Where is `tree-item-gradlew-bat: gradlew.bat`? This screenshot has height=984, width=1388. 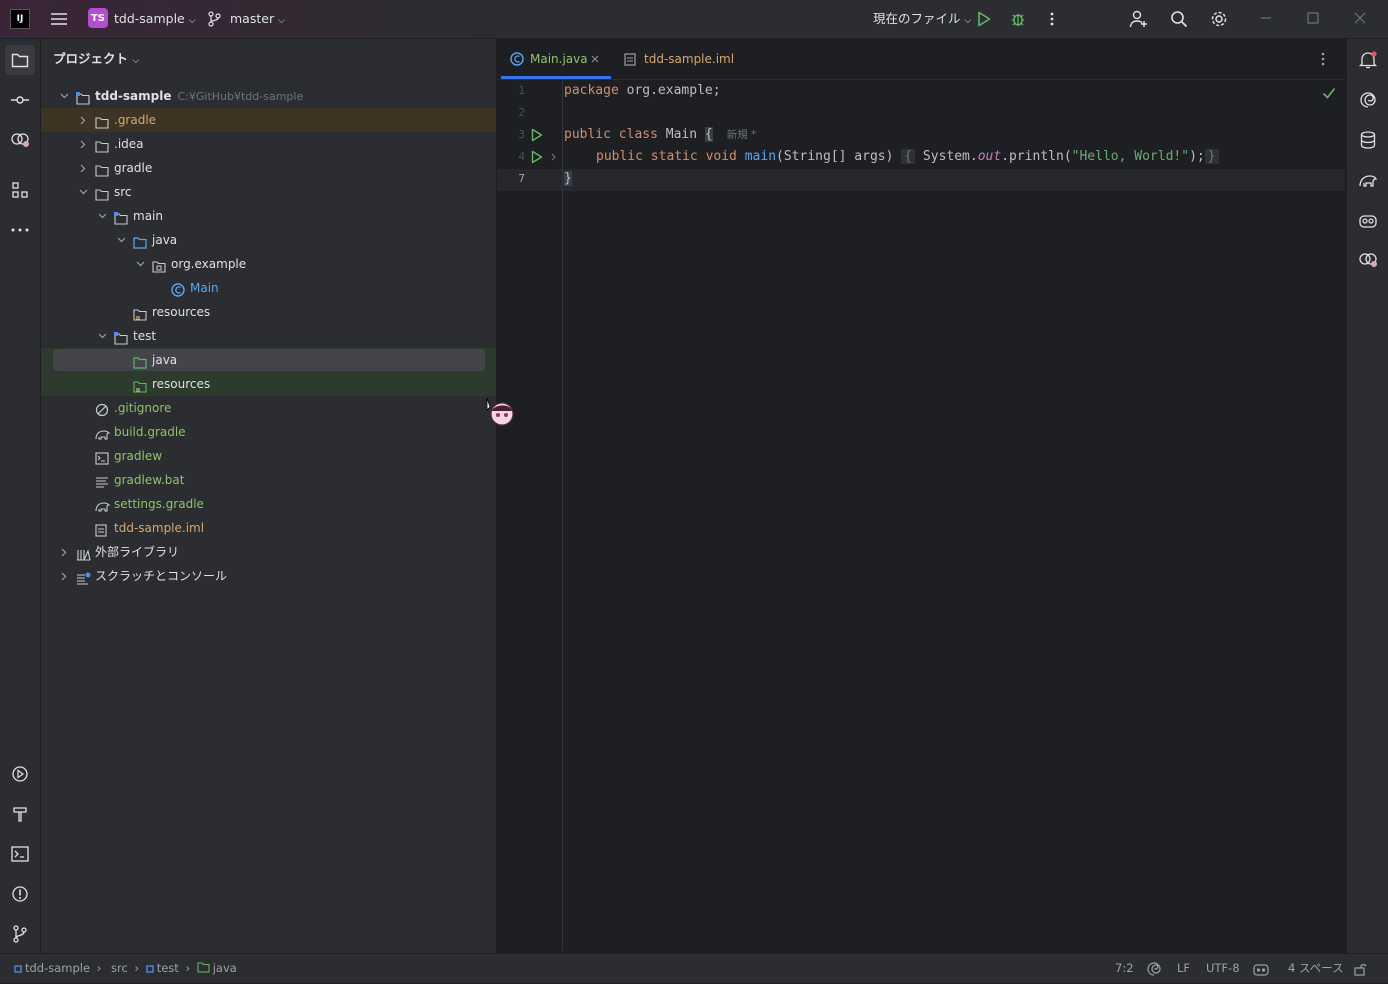
tree-item-gradlew-bat: gradlew.bat is located at coordinates (273, 480).